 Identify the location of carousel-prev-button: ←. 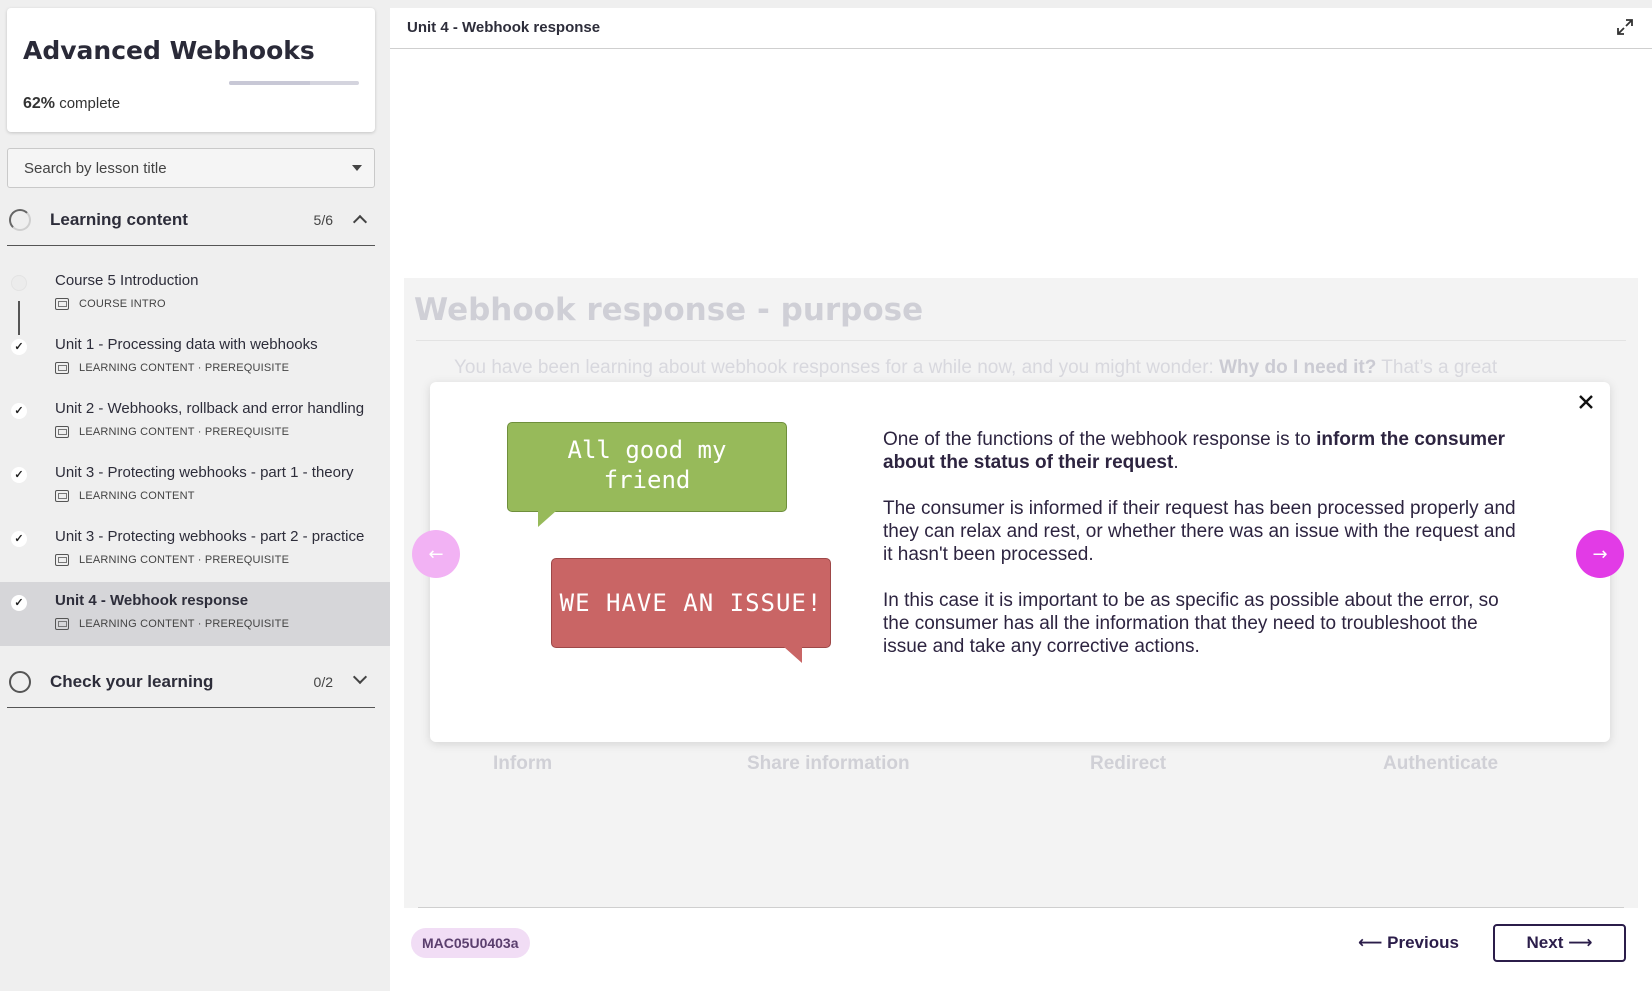
(436, 554).